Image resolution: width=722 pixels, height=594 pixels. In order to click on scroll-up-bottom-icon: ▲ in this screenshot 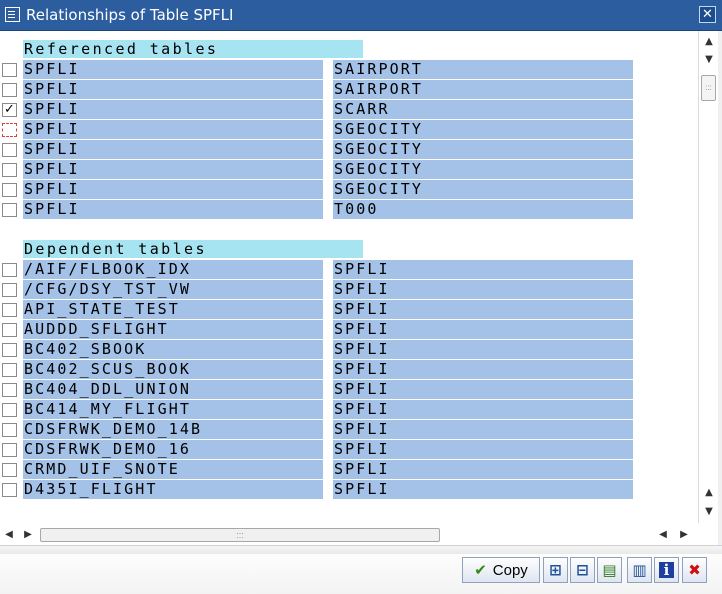, I will do `click(709, 493)`.